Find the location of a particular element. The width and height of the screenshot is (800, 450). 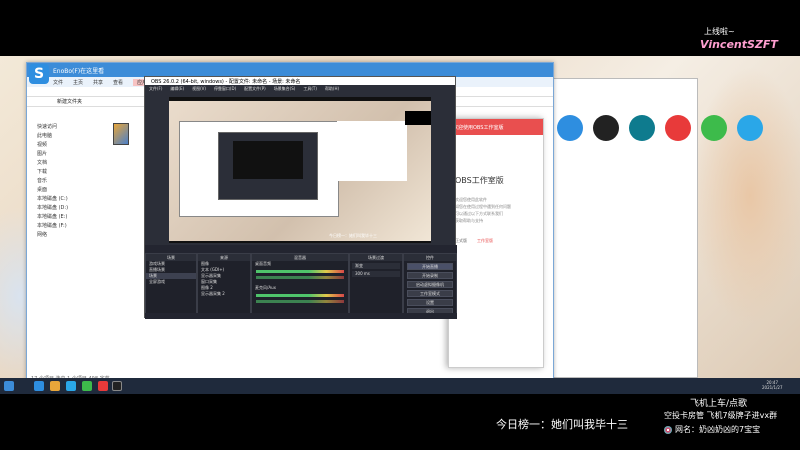

studio-mode-button: 工作室模式 is located at coordinates (430, 293).